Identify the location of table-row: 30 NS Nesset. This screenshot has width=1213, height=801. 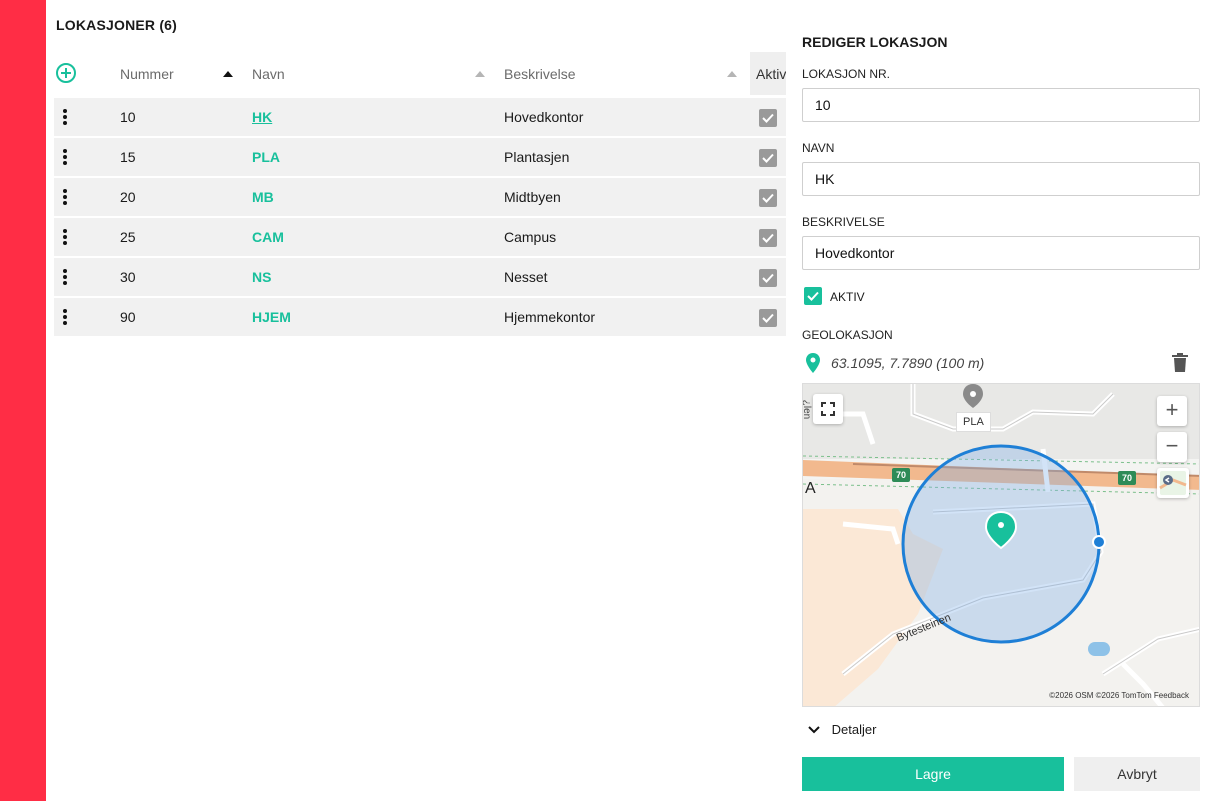
(420, 277).